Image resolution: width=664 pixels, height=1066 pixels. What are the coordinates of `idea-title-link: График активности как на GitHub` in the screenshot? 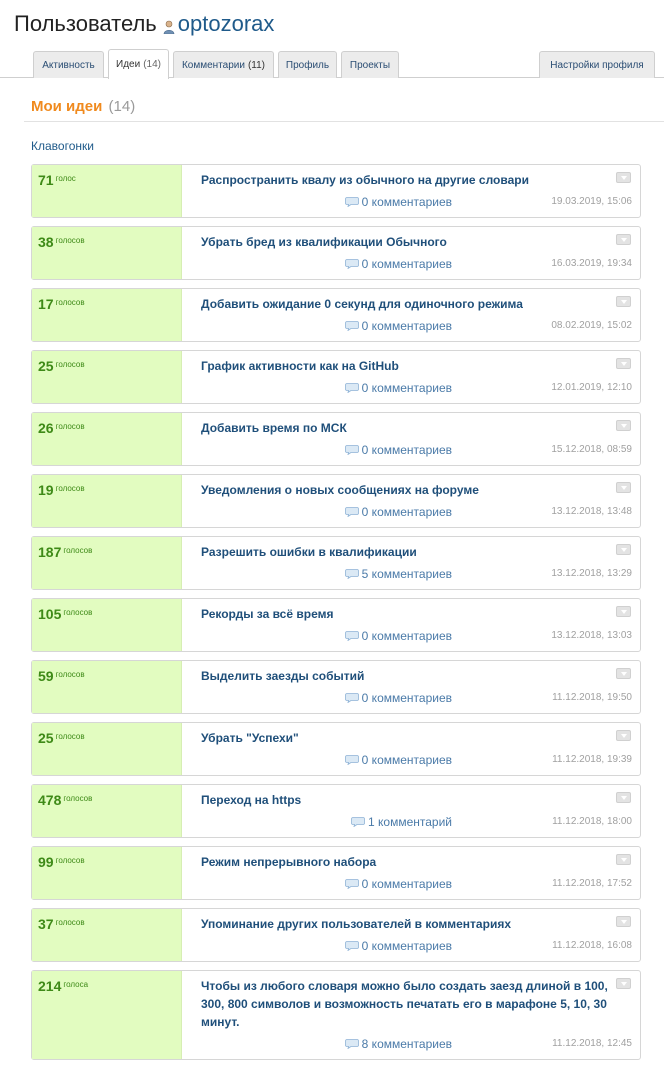 It's located at (406, 366).